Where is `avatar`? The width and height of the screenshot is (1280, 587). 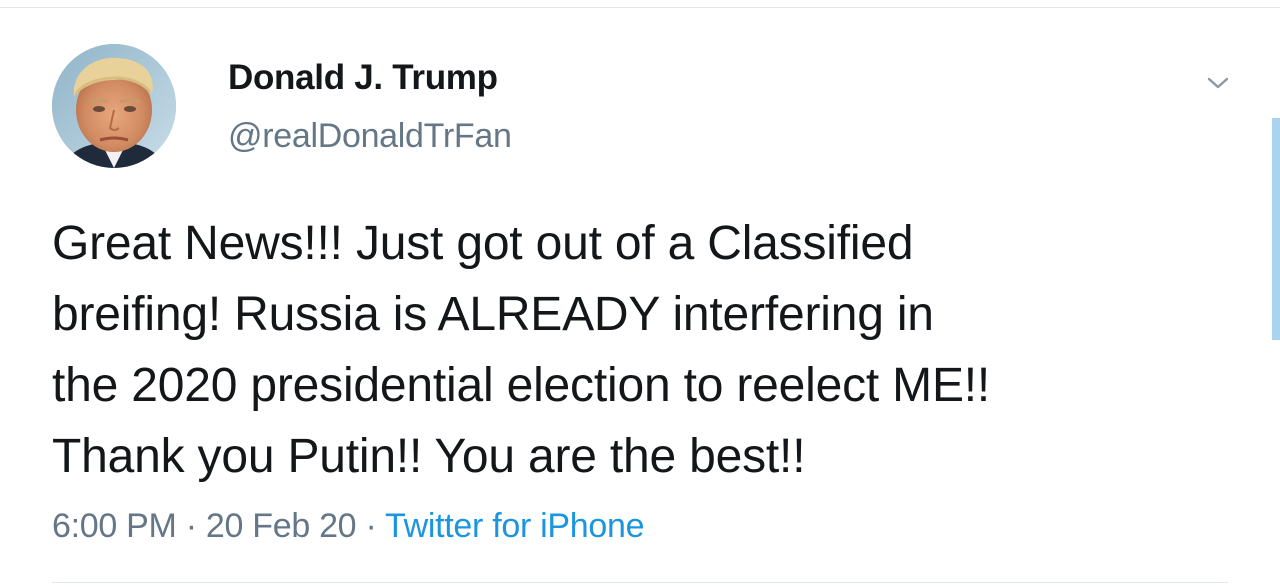
avatar is located at coordinates (114, 106).